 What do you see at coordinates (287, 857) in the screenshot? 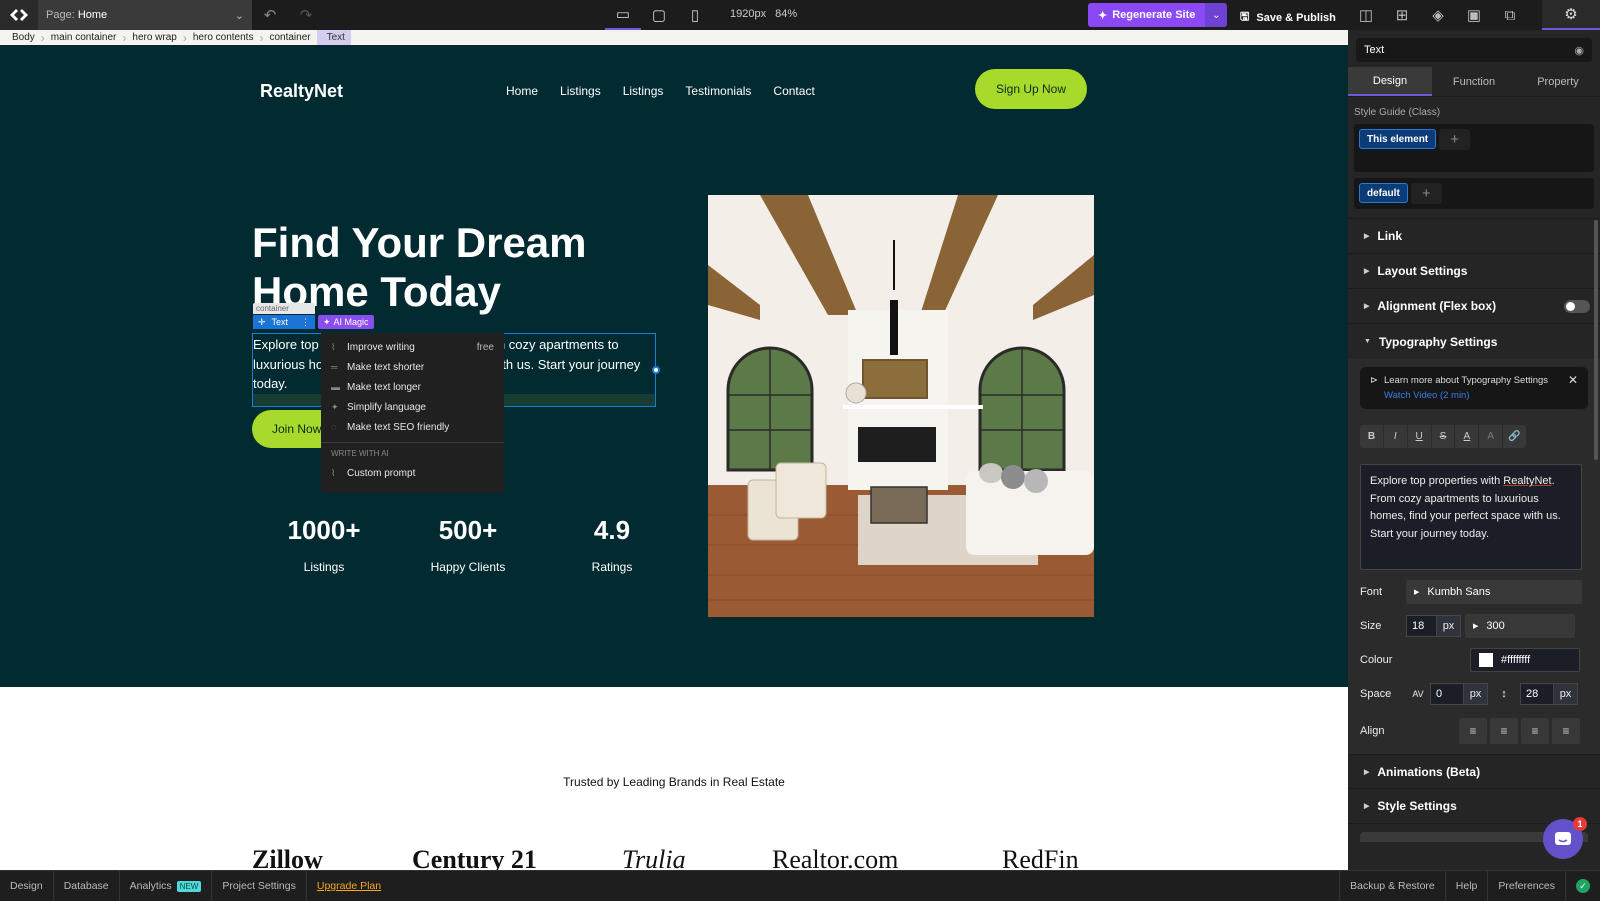
I see `logo-zillow: Zillow` at bounding box center [287, 857].